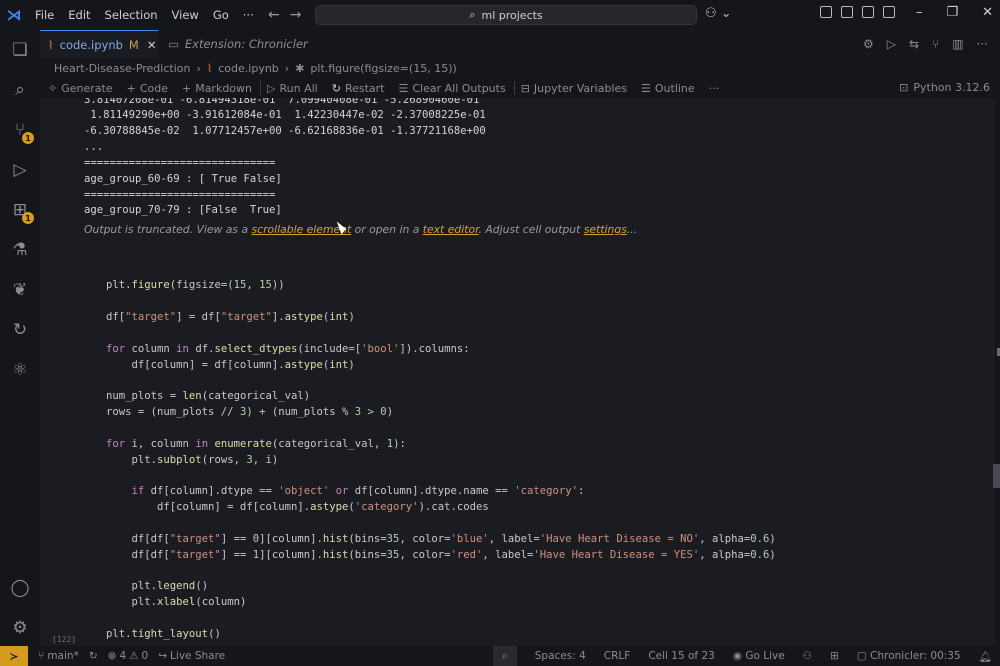  Describe the element at coordinates (20, 90) in the screenshot. I see `search-view-icon: ⌕` at that location.